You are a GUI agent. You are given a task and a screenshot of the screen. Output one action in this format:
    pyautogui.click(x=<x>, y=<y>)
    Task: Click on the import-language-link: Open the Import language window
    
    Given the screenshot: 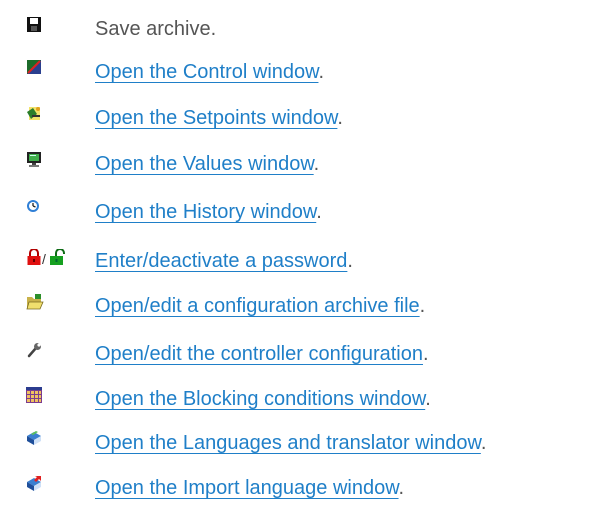 What is the action you would take?
    pyautogui.click(x=247, y=488)
    